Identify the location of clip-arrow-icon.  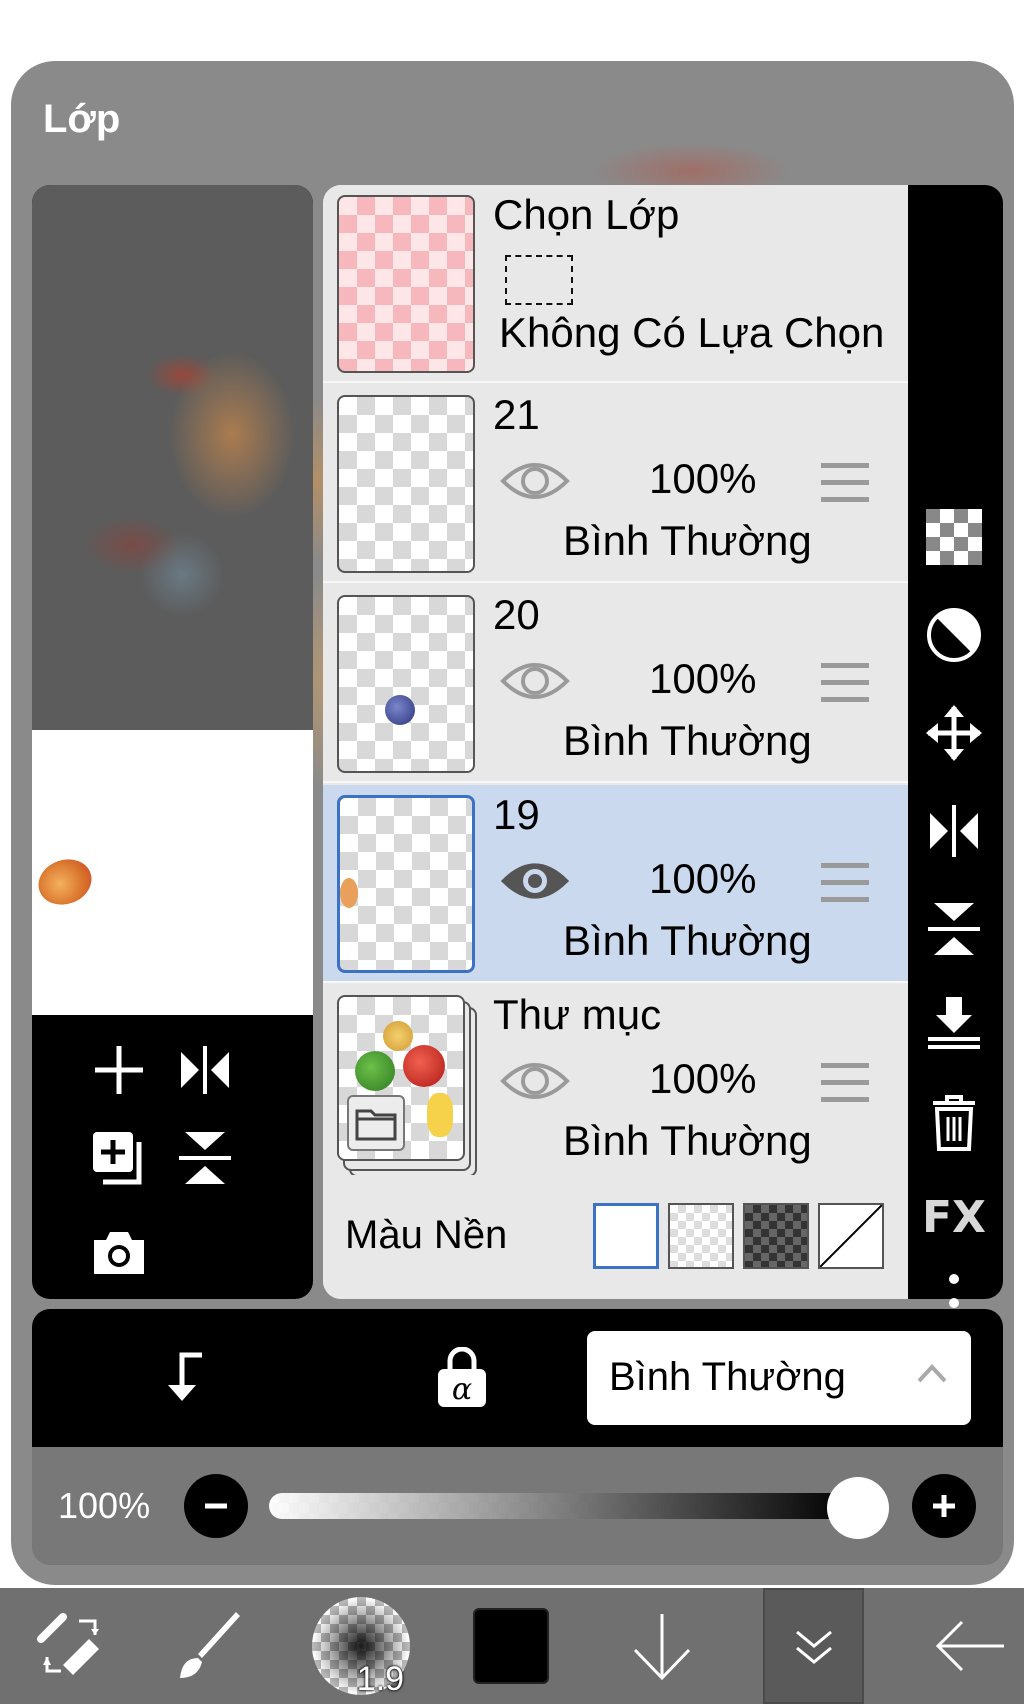
(184, 1377).